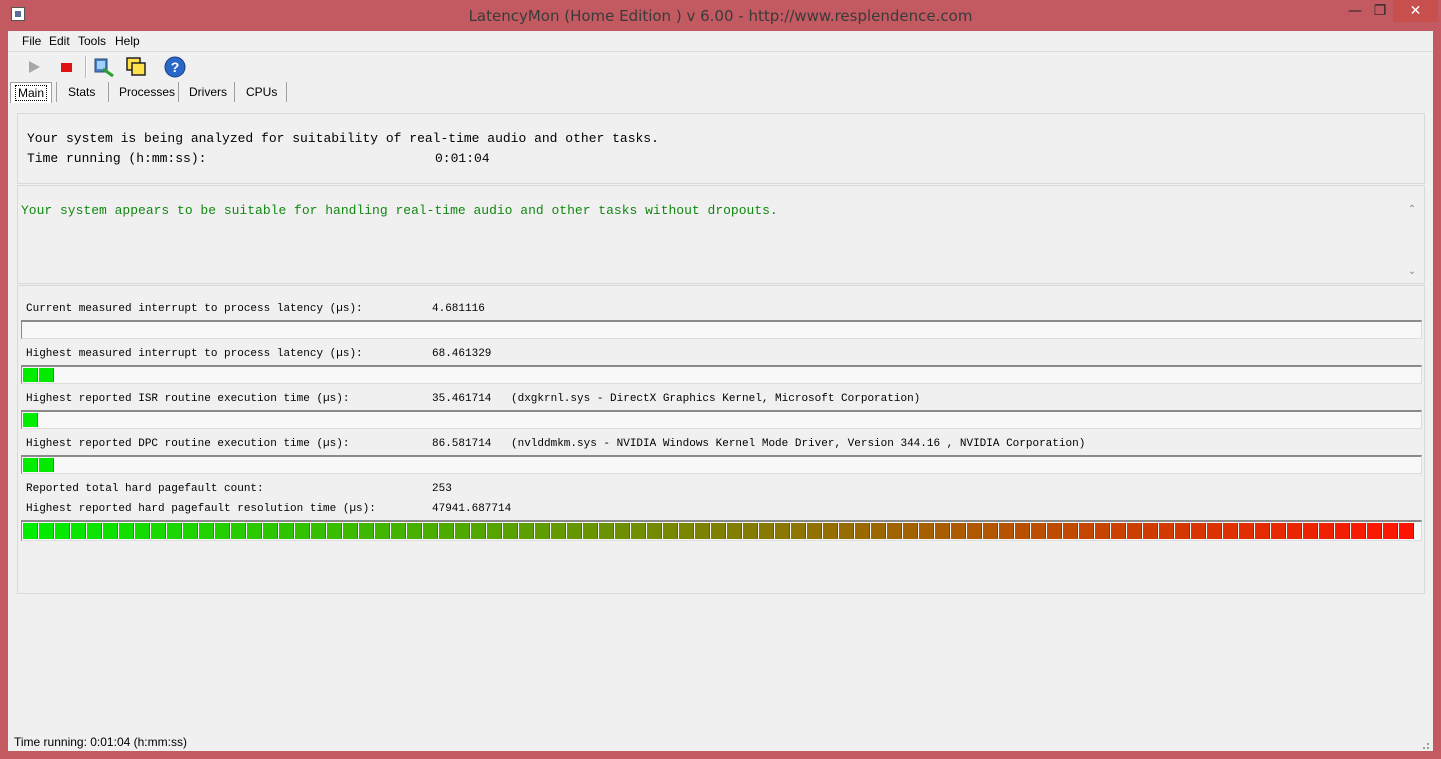  I want to click on close-button: ✕, so click(1415, 11).